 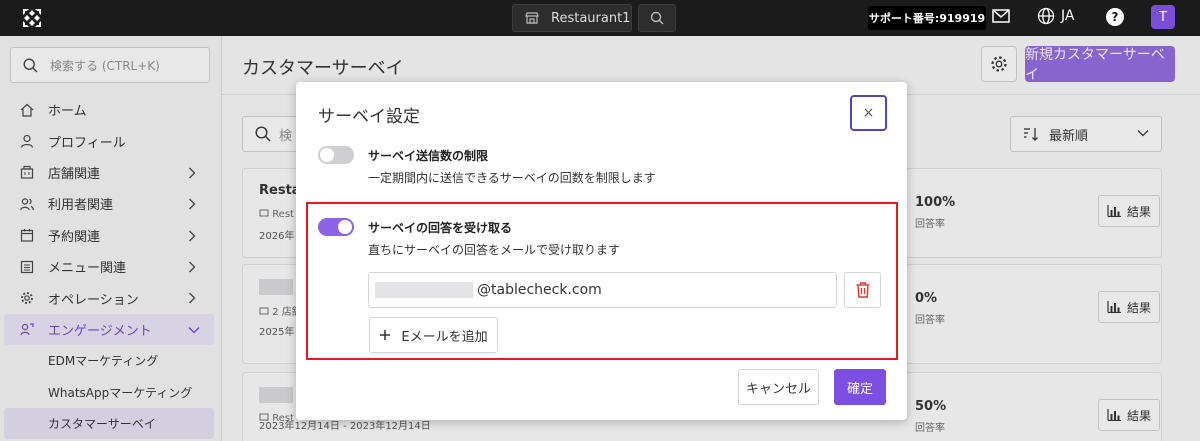 What do you see at coordinates (539, 290) in the screenshot?
I see `email-domain: @tablecheck.com` at bounding box center [539, 290].